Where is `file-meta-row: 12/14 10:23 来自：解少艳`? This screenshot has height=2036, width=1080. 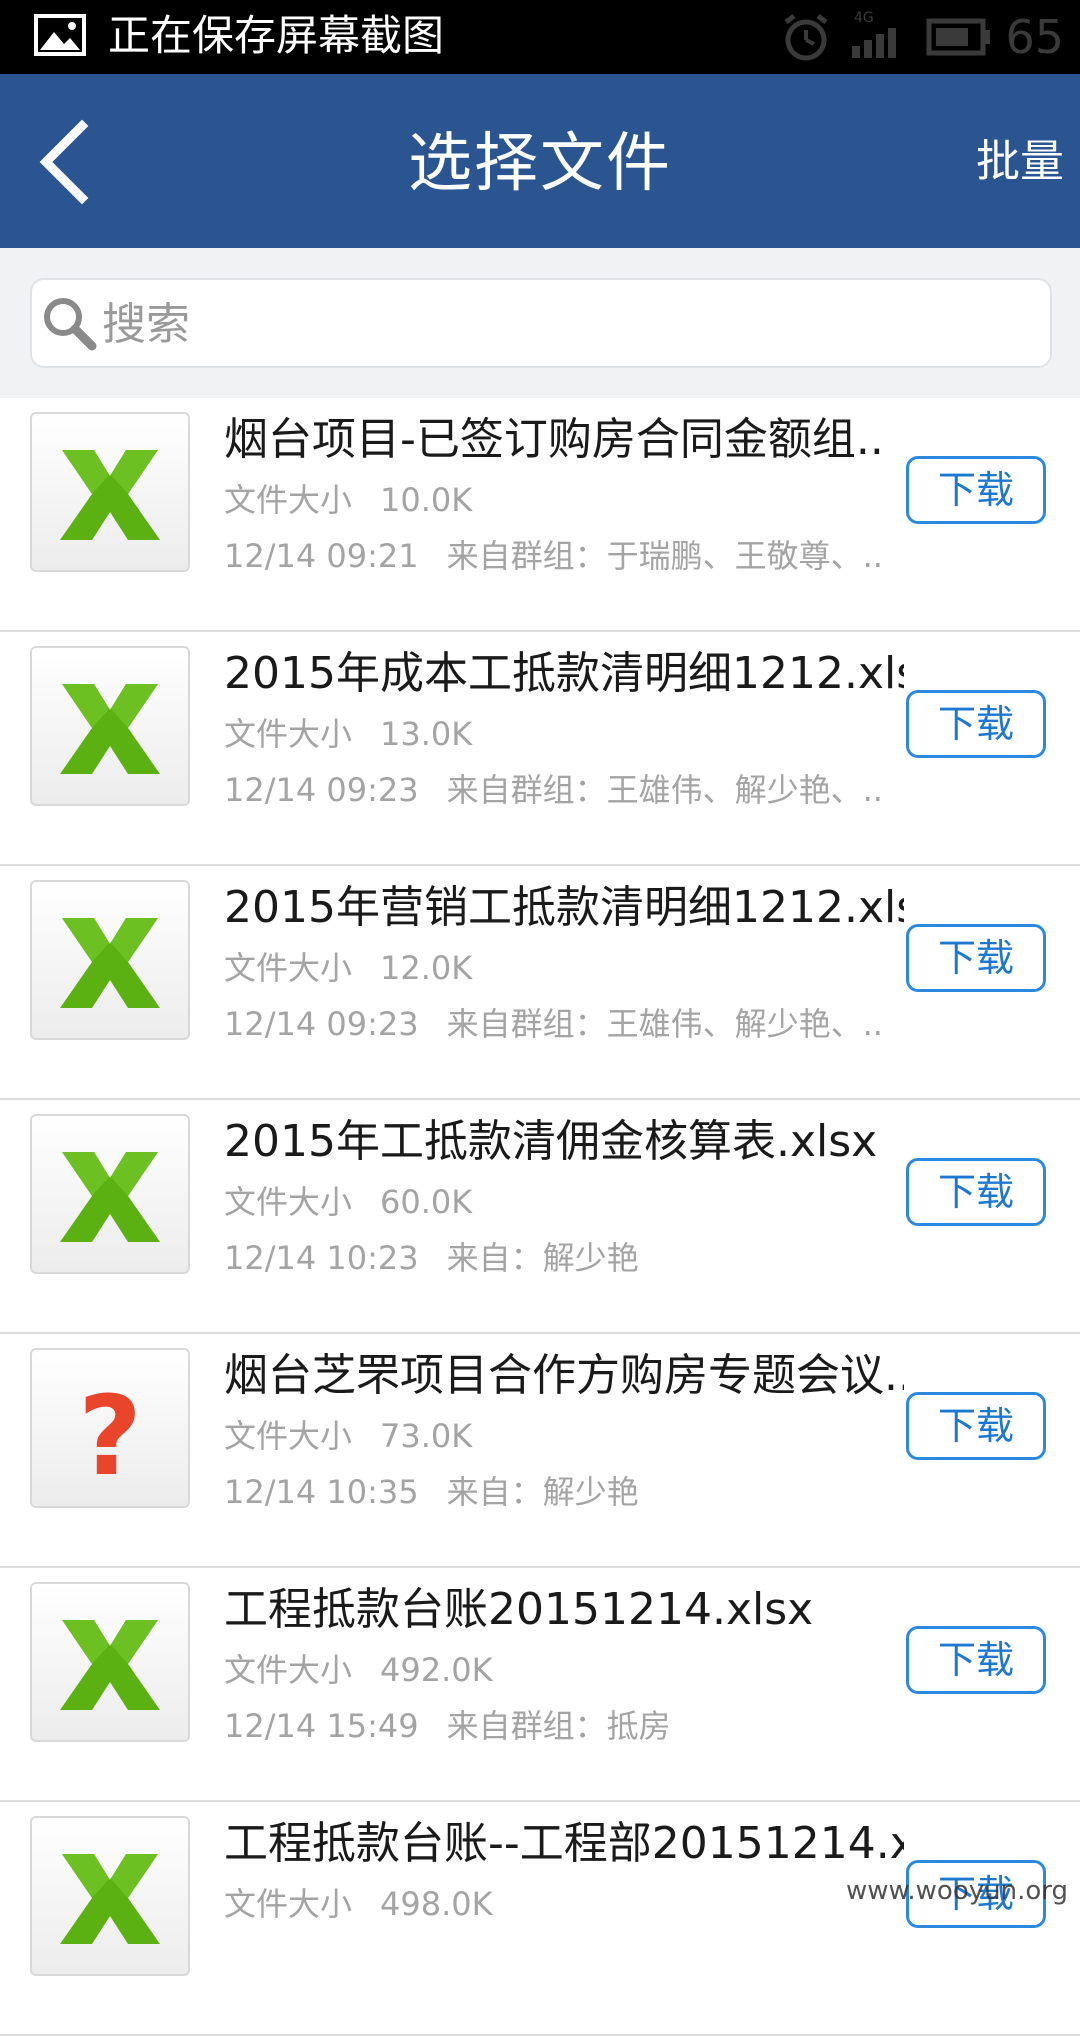 file-meta-row: 12/14 10:23 来自：解少艳 is located at coordinates (554, 1258).